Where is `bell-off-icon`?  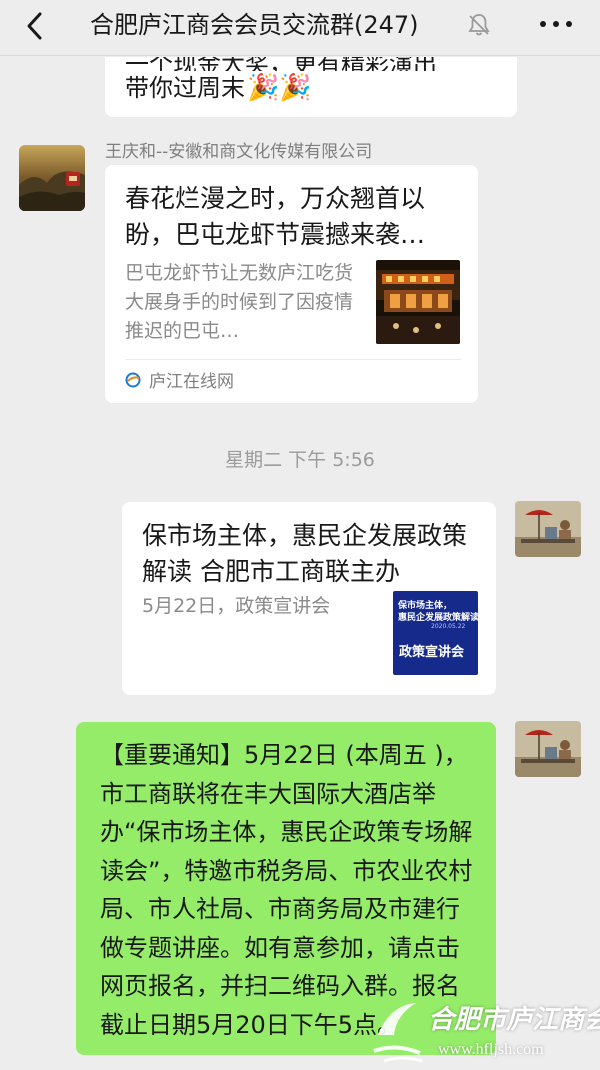
bell-off-icon is located at coordinates (479, 25).